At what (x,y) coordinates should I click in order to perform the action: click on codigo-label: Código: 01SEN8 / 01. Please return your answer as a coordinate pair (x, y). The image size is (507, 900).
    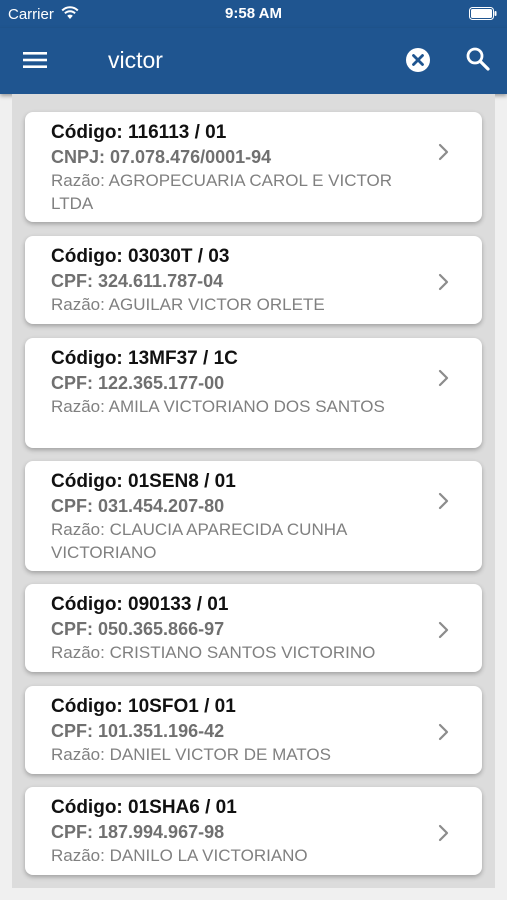
    Looking at the image, I should click on (143, 481).